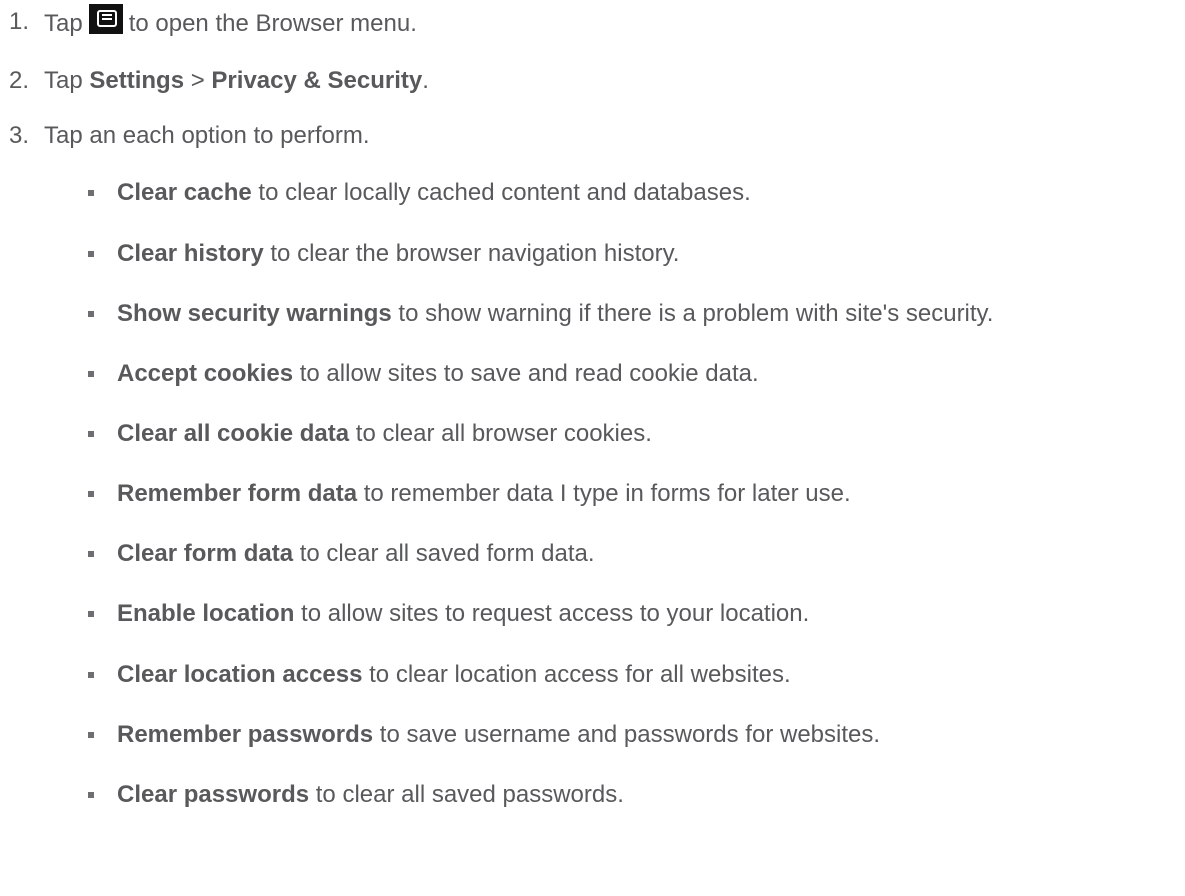 This screenshot has width=1185, height=896. I want to click on option-term: Clear cache, so click(184, 192).